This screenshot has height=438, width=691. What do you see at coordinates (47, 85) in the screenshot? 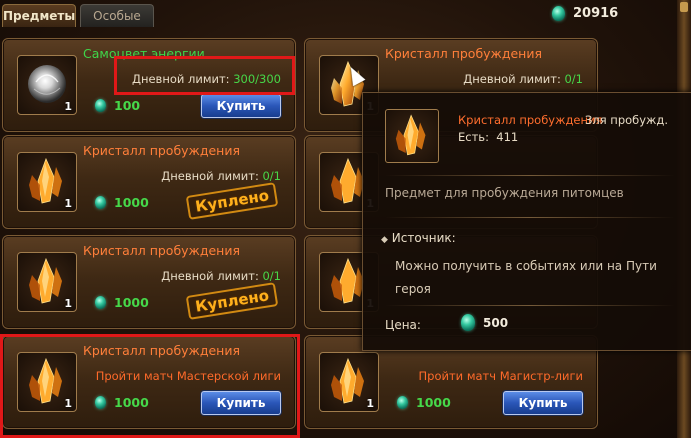
I see `energy-gem-icon: 1` at bounding box center [47, 85].